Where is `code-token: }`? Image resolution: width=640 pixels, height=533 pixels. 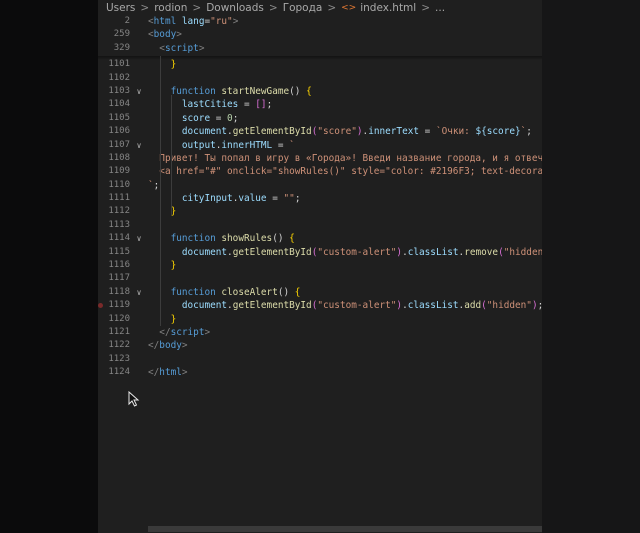 code-token: } is located at coordinates (173, 319).